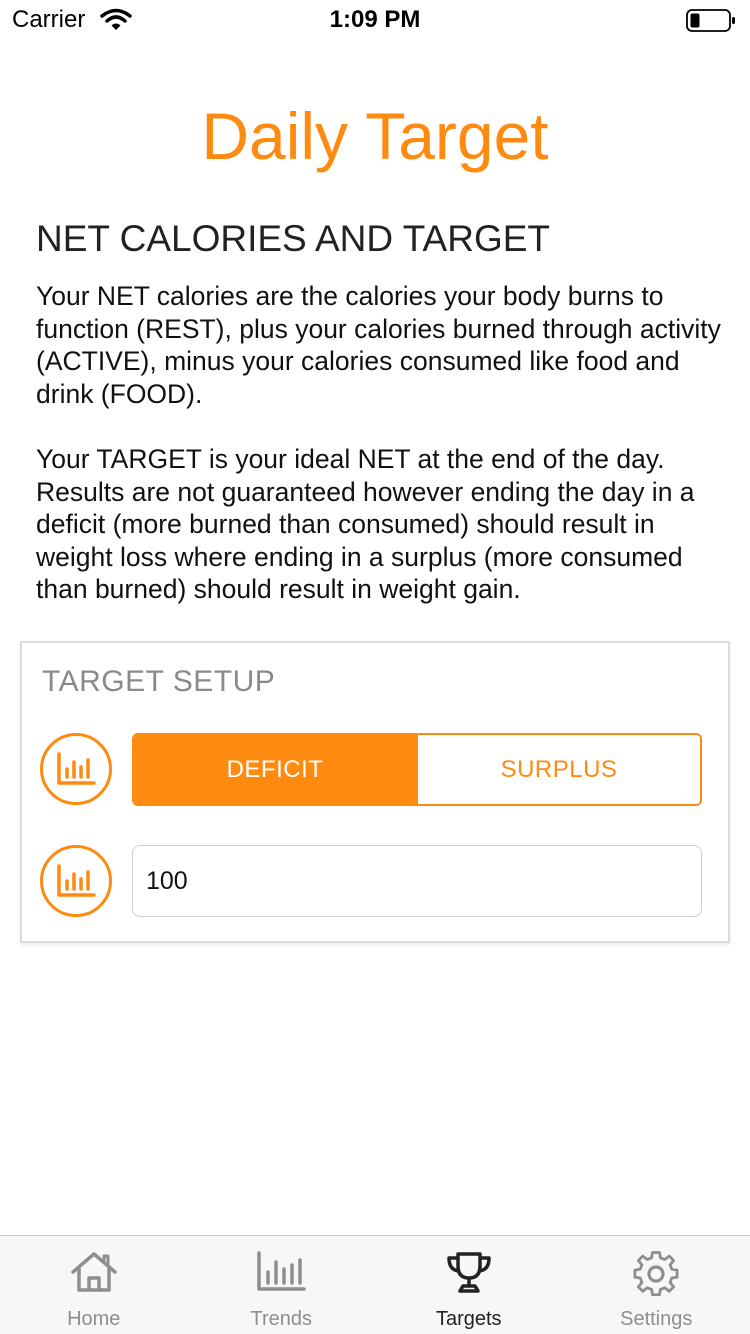  I want to click on tab-settings-label: Settings, so click(656, 1319).